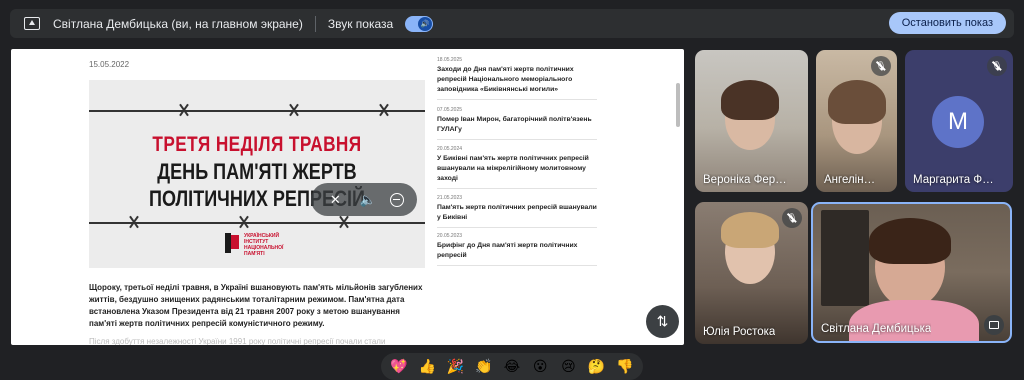 This screenshot has height=380, width=1024. Describe the element at coordinates (456, 367) in the screenshot. I see `reaction-party-popper: 🎉` at that location.